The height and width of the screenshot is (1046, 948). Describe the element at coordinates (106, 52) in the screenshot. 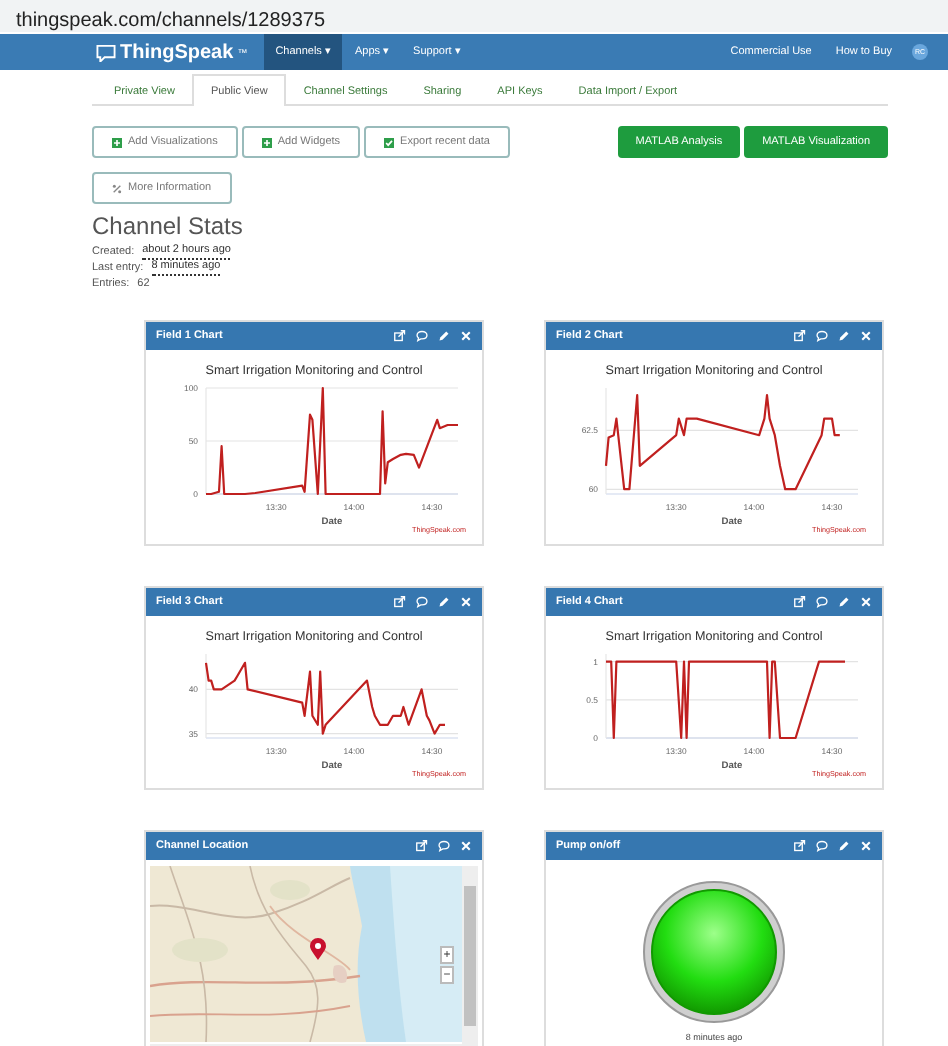

I see `chat-bubble-logo-icon` at that location.